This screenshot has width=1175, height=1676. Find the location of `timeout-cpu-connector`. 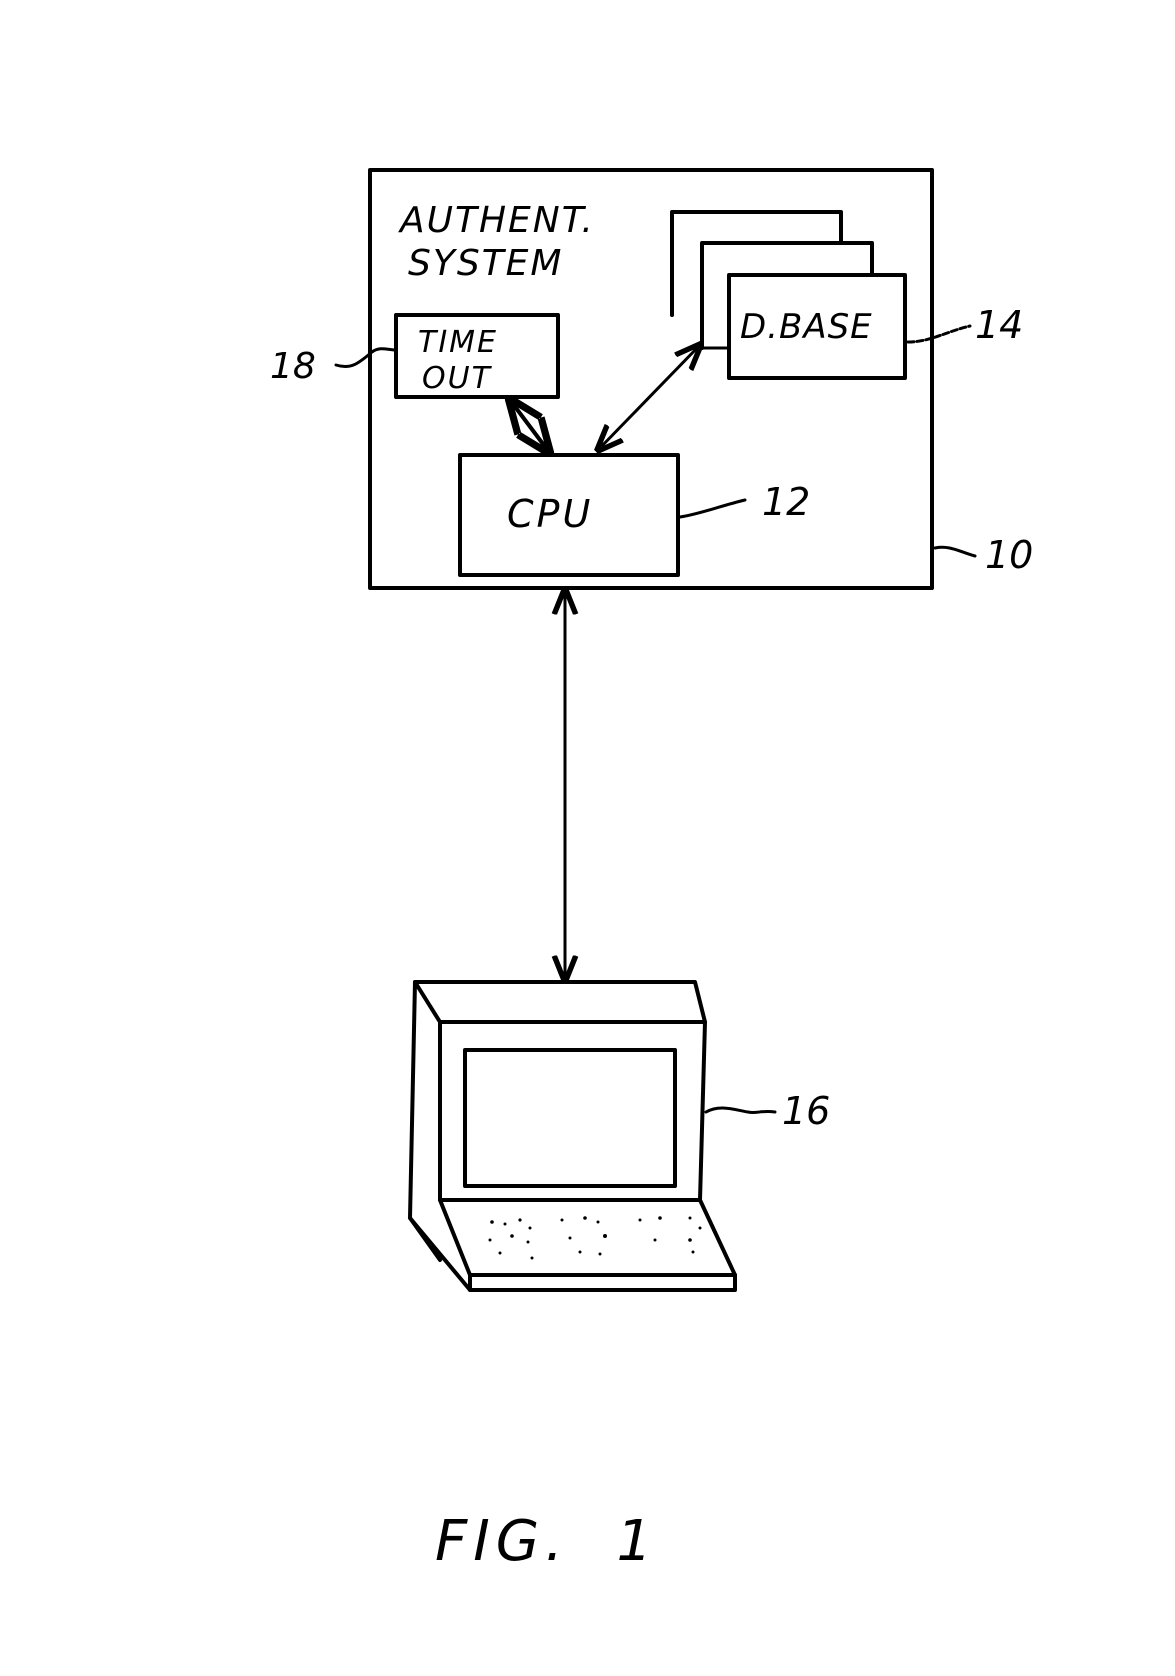

timeout-cpu-connector is located at coordinates (529, 426).